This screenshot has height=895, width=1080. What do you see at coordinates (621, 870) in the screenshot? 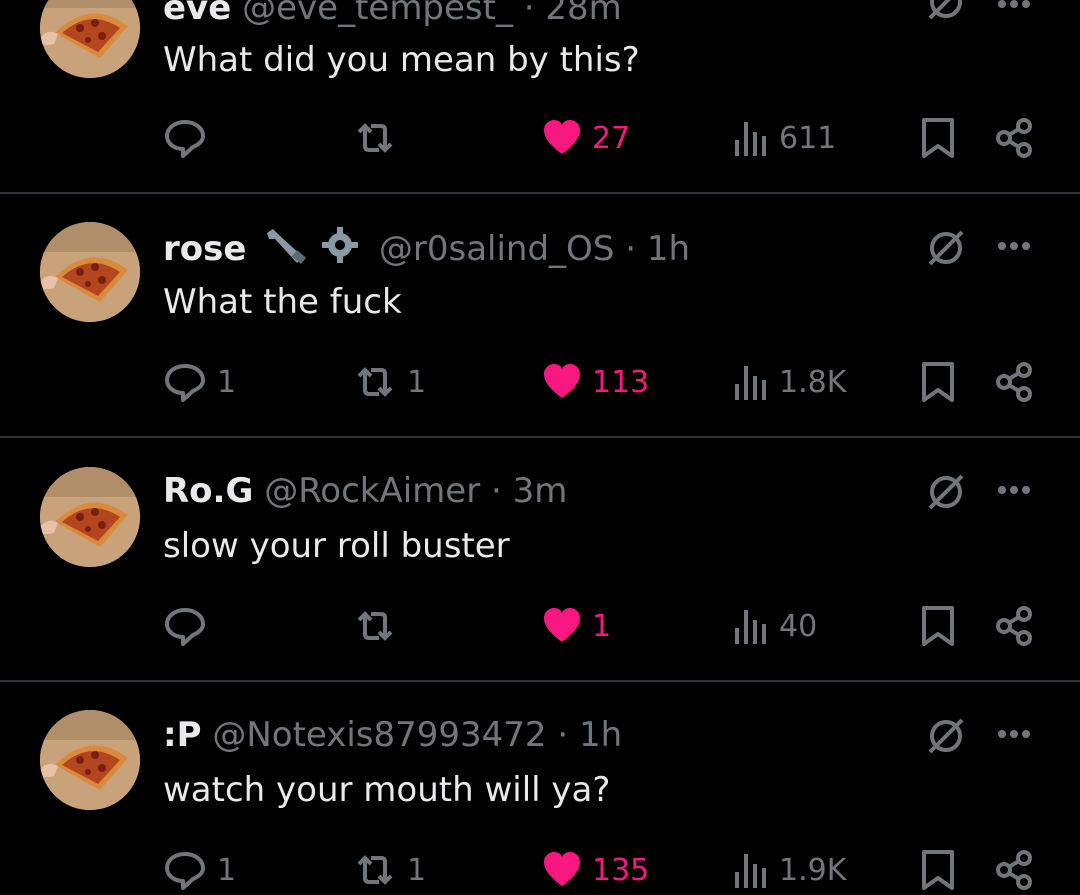
I see `like-count: 135` at bounding box center [621, 870].